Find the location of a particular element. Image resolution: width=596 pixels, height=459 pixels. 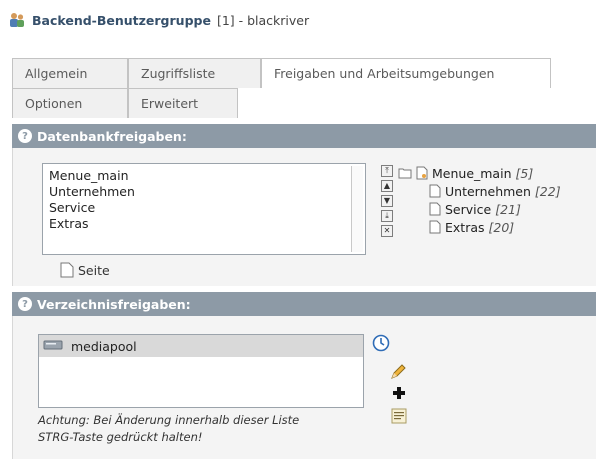

tab-erweitert: Erweitert is located at coordinates (183, 103).